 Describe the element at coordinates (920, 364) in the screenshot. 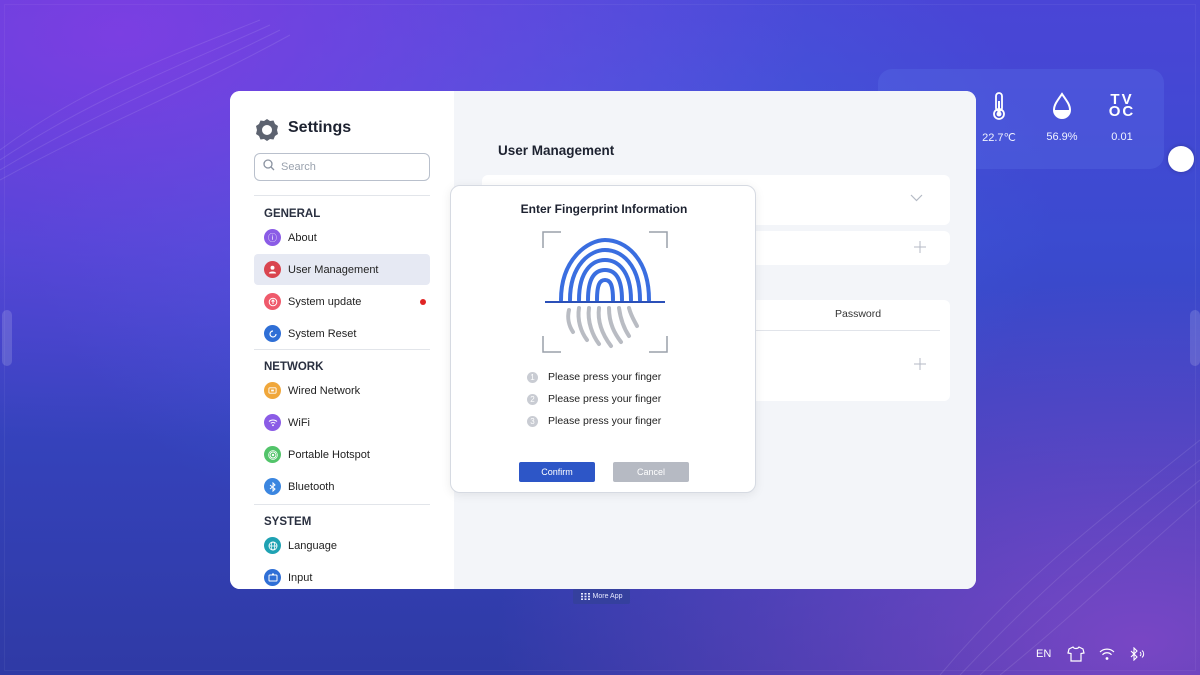

I see `add-credential-icon` at that location.